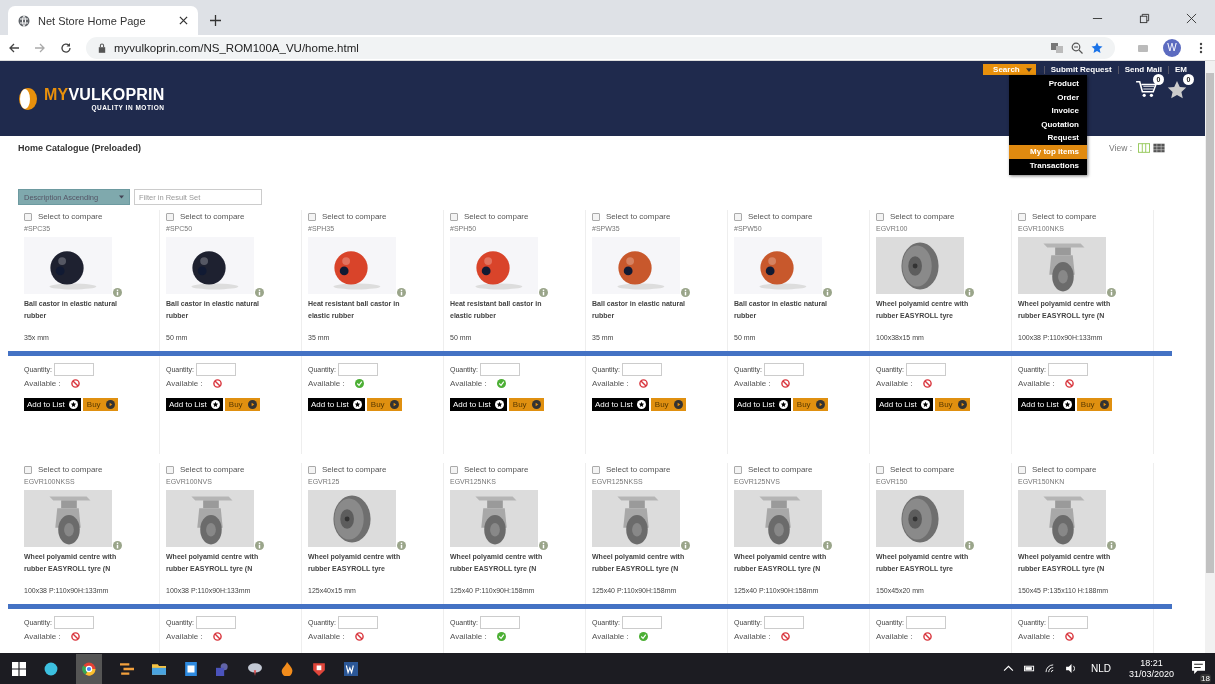 This screenshot has width=1215, height=684. Describe the element at coordinates (215, 20) in the screenshot. I see `new-tab-icon` at that location.